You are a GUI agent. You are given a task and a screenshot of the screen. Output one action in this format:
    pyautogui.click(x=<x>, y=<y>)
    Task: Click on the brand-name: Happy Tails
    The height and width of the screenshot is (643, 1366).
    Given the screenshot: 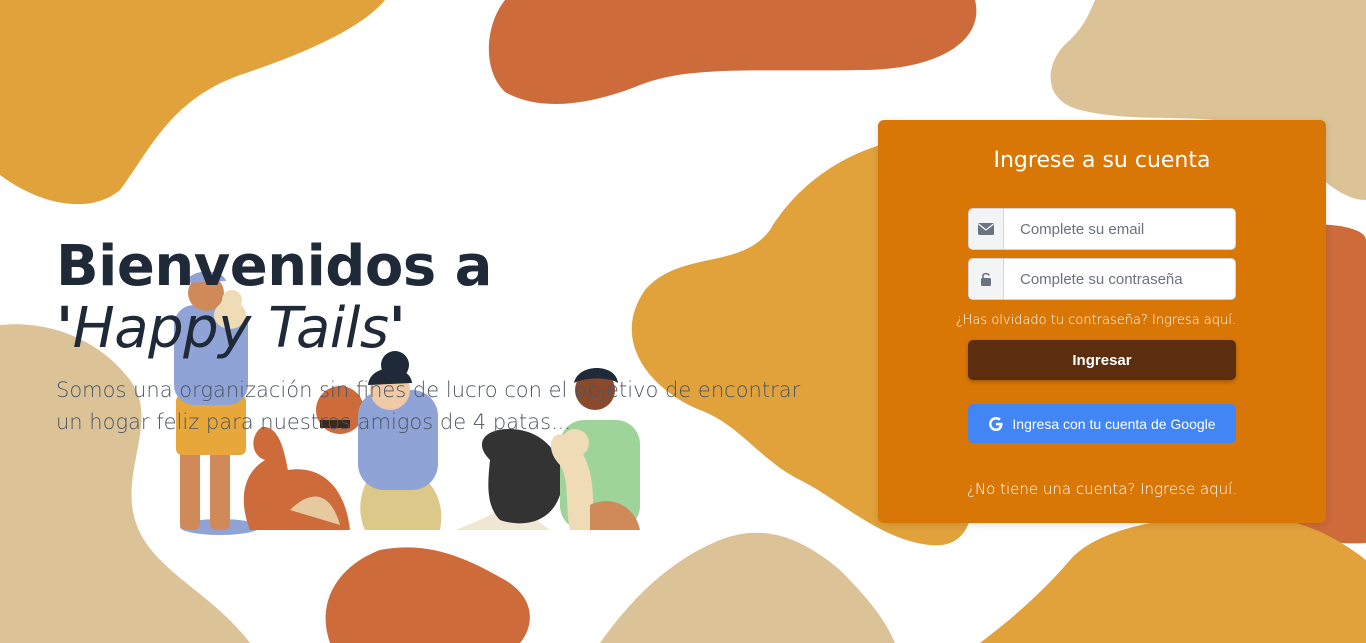 What is the action you would take?
    pyautogui.click(x=230, y=328)
    